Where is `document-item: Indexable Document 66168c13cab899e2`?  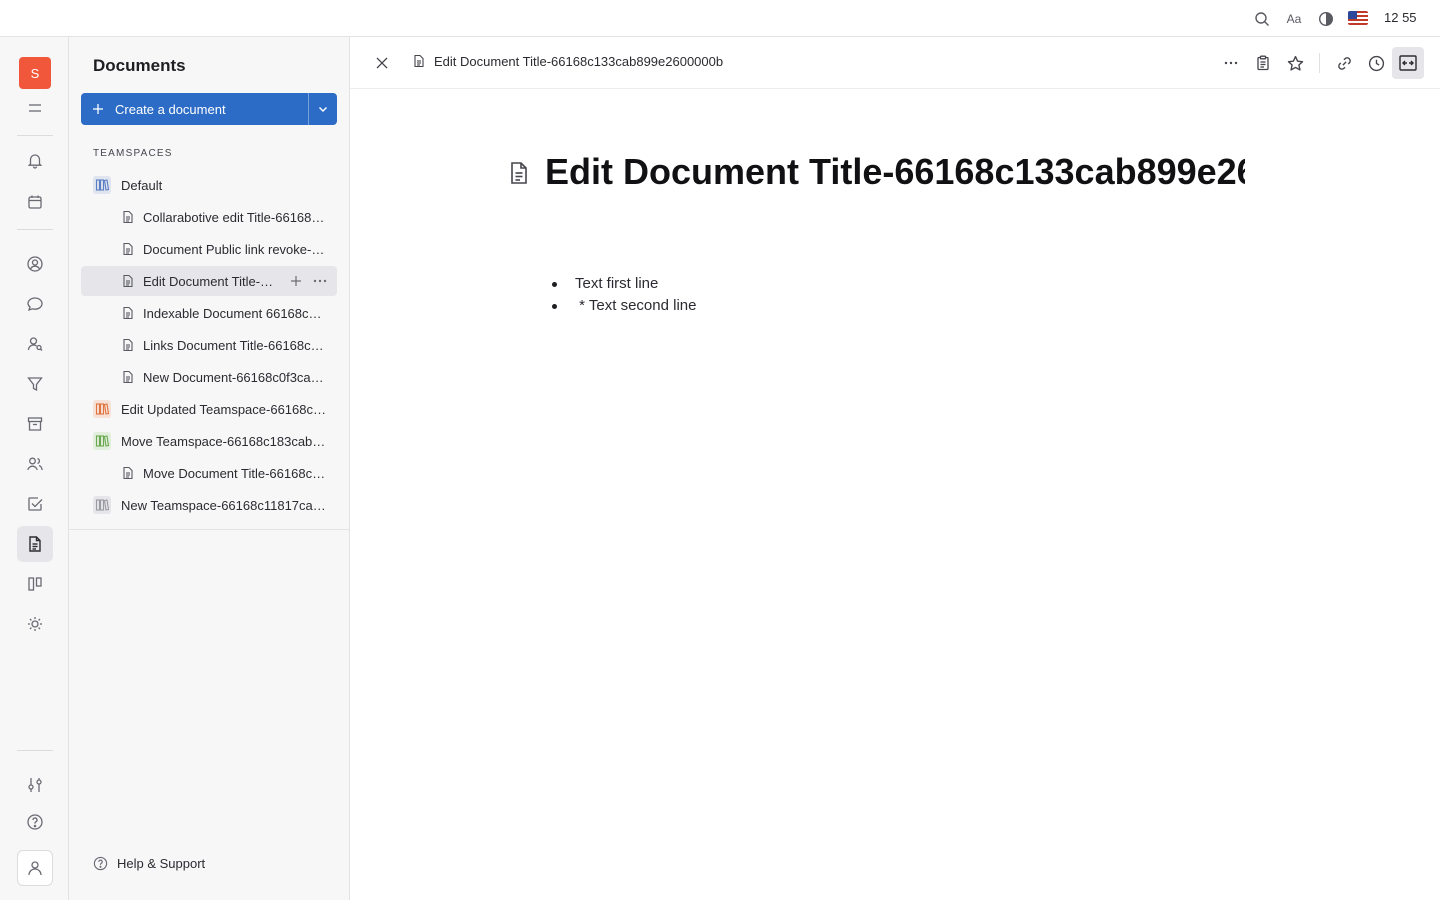 document-item: Indexable Document 66168c13cab899e2 is located at coordinates (209, 313).